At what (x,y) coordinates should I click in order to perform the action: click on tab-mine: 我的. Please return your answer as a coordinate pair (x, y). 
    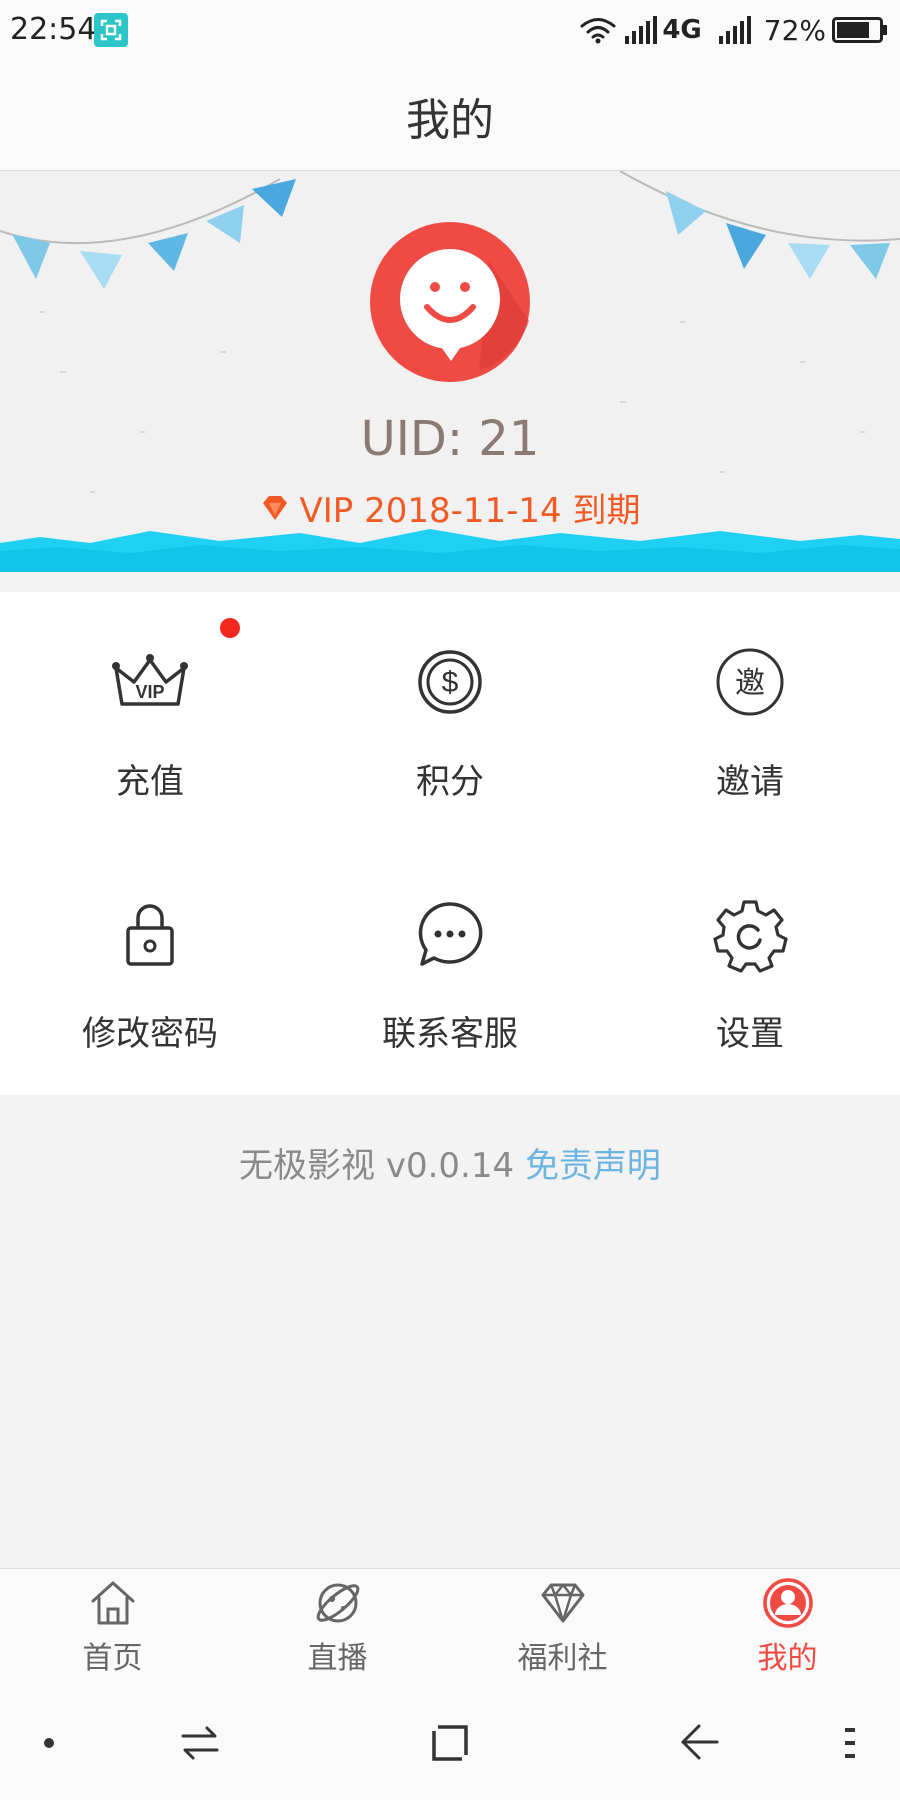
    Looking at the image, I should click on (787, 1627).